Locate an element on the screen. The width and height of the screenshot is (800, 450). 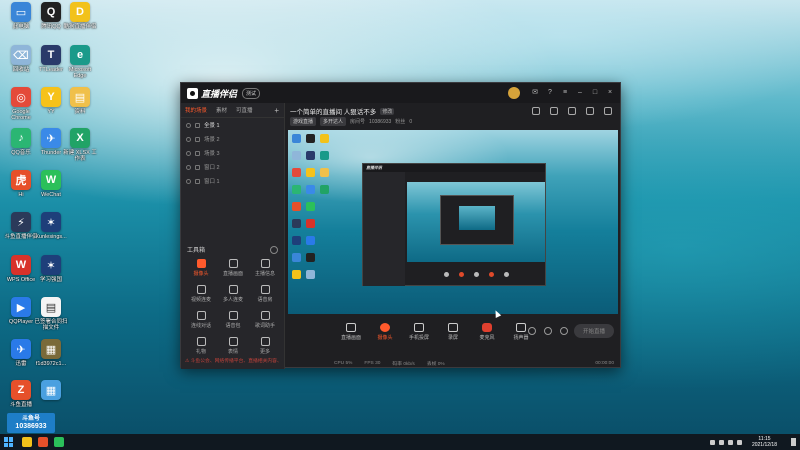
scene-item: 场景 2 is located at coordinates (232, 139).